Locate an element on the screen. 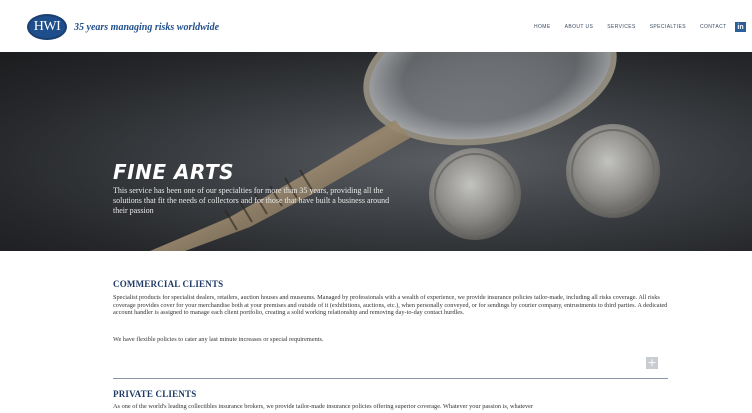 This screenshot has width=752, height=413. nav-home: HOME is located at coordinates (542, 27).